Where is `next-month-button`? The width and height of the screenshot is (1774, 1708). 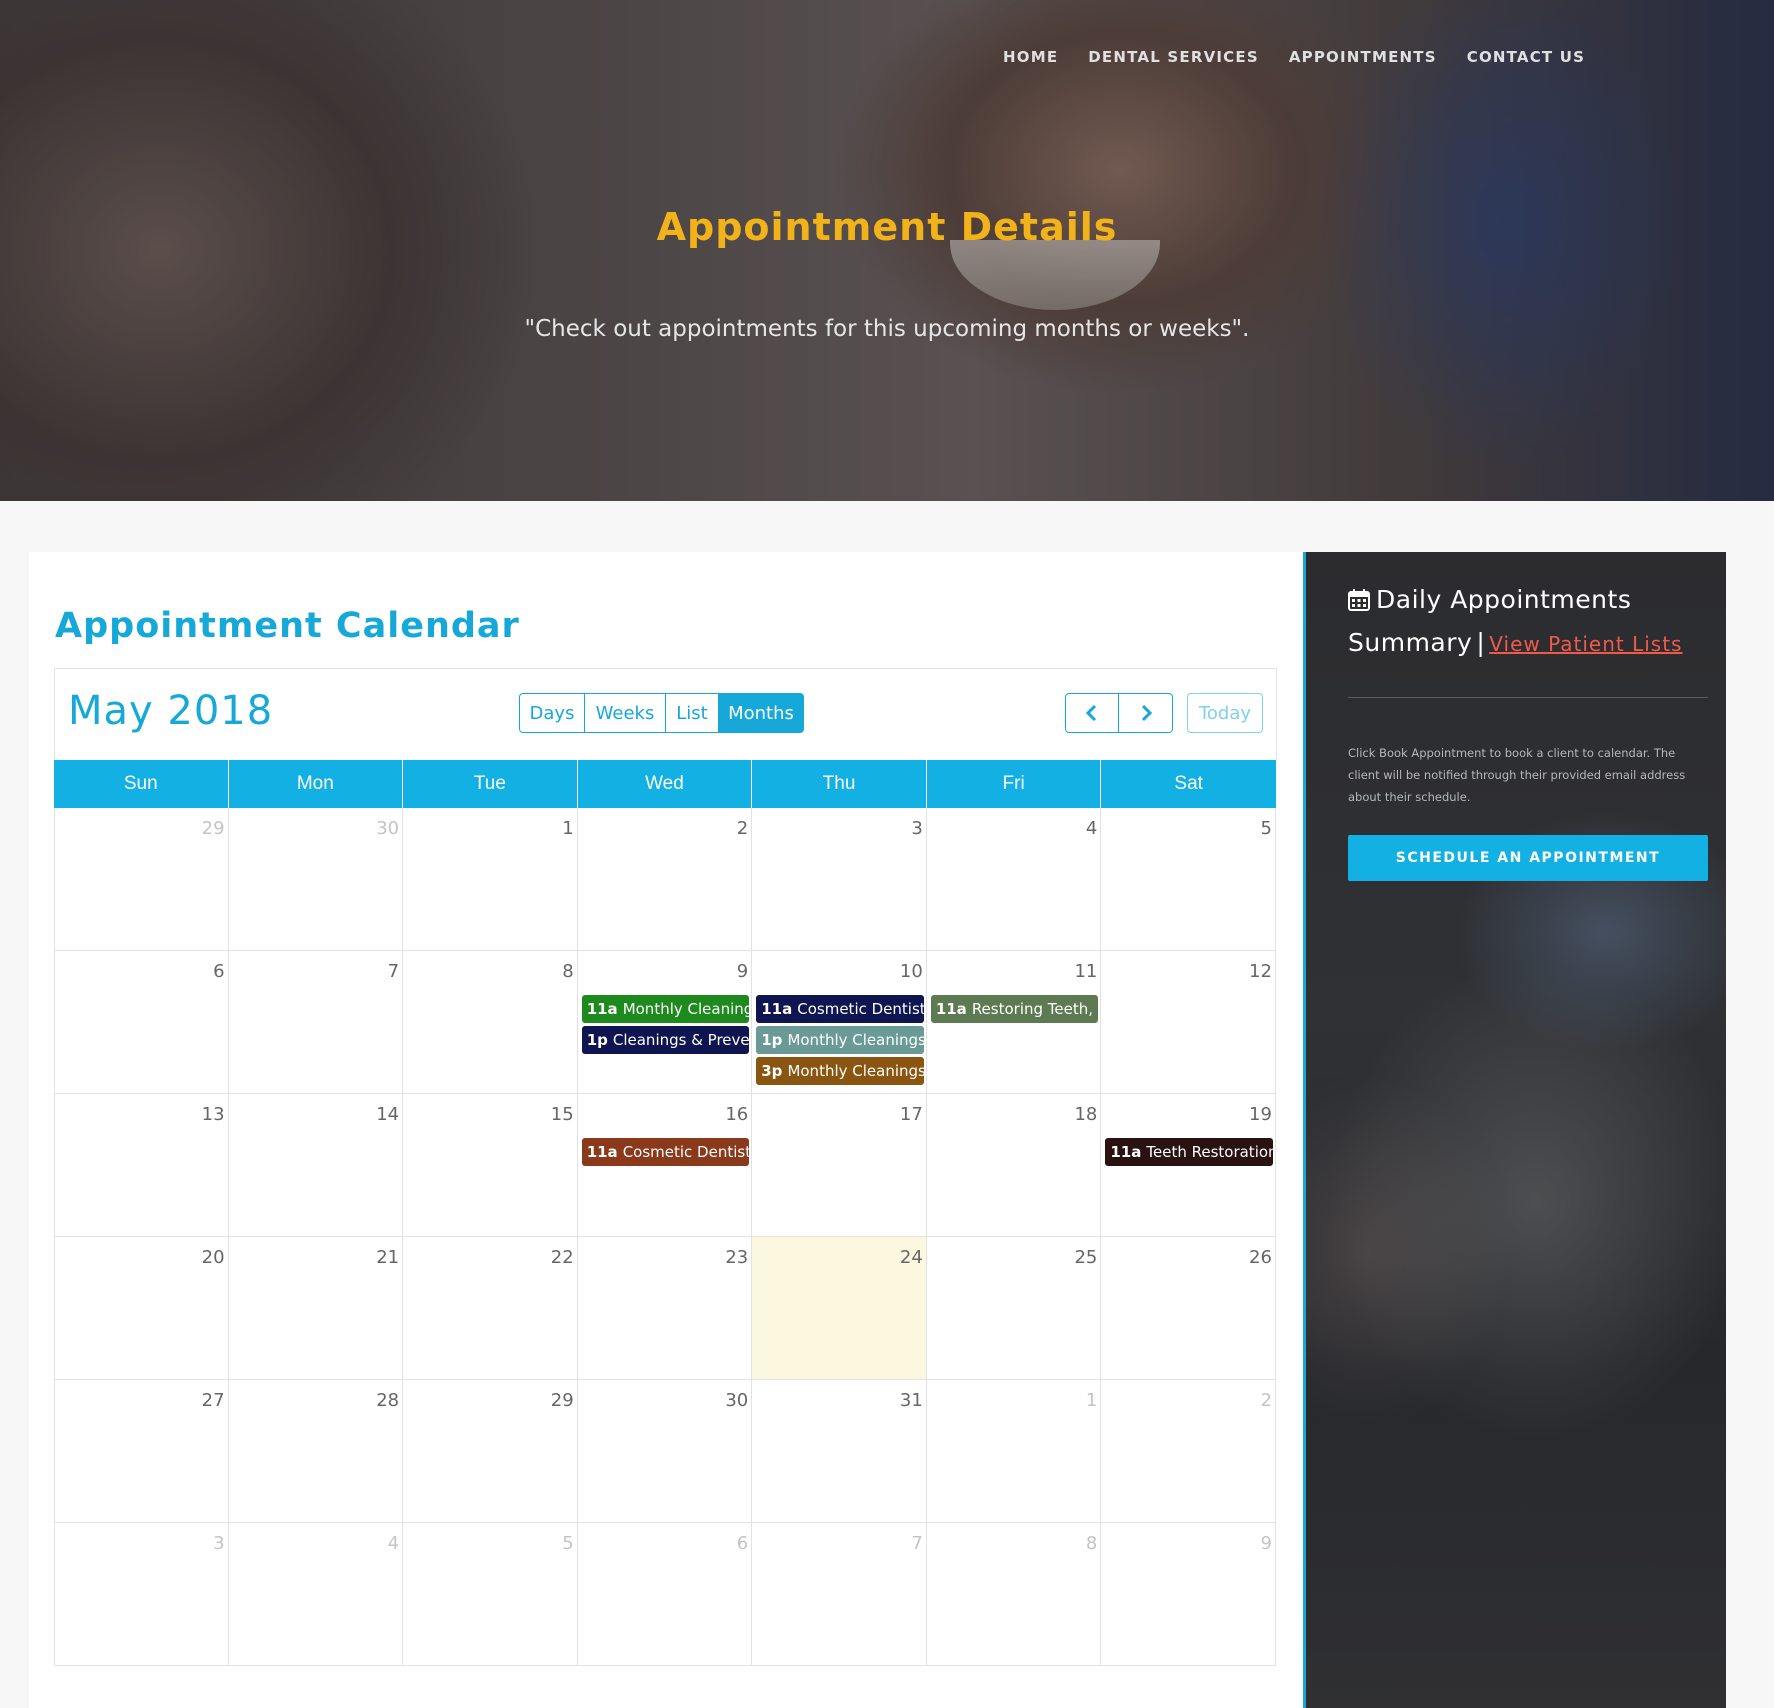 next-month-button is located at coordinates (1146, 713).